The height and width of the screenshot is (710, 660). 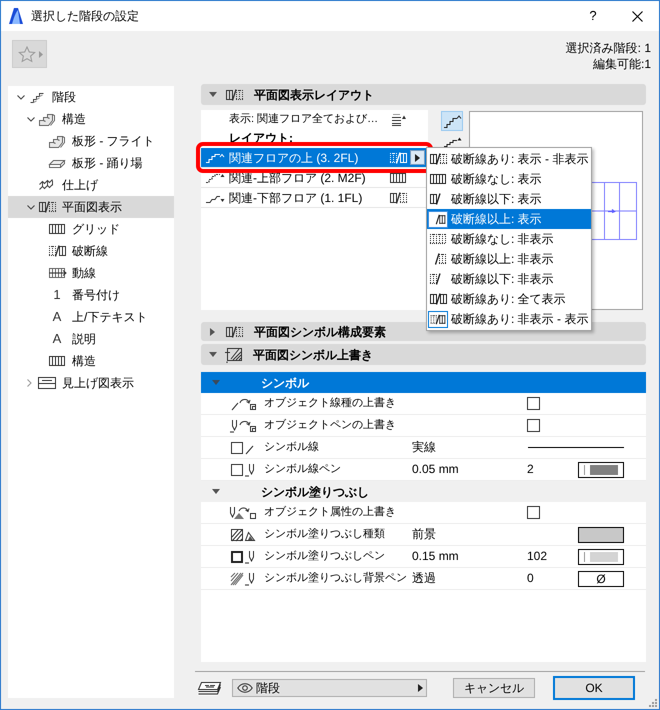 I want to click on property-value: 透過, so click(x=424, y=578).